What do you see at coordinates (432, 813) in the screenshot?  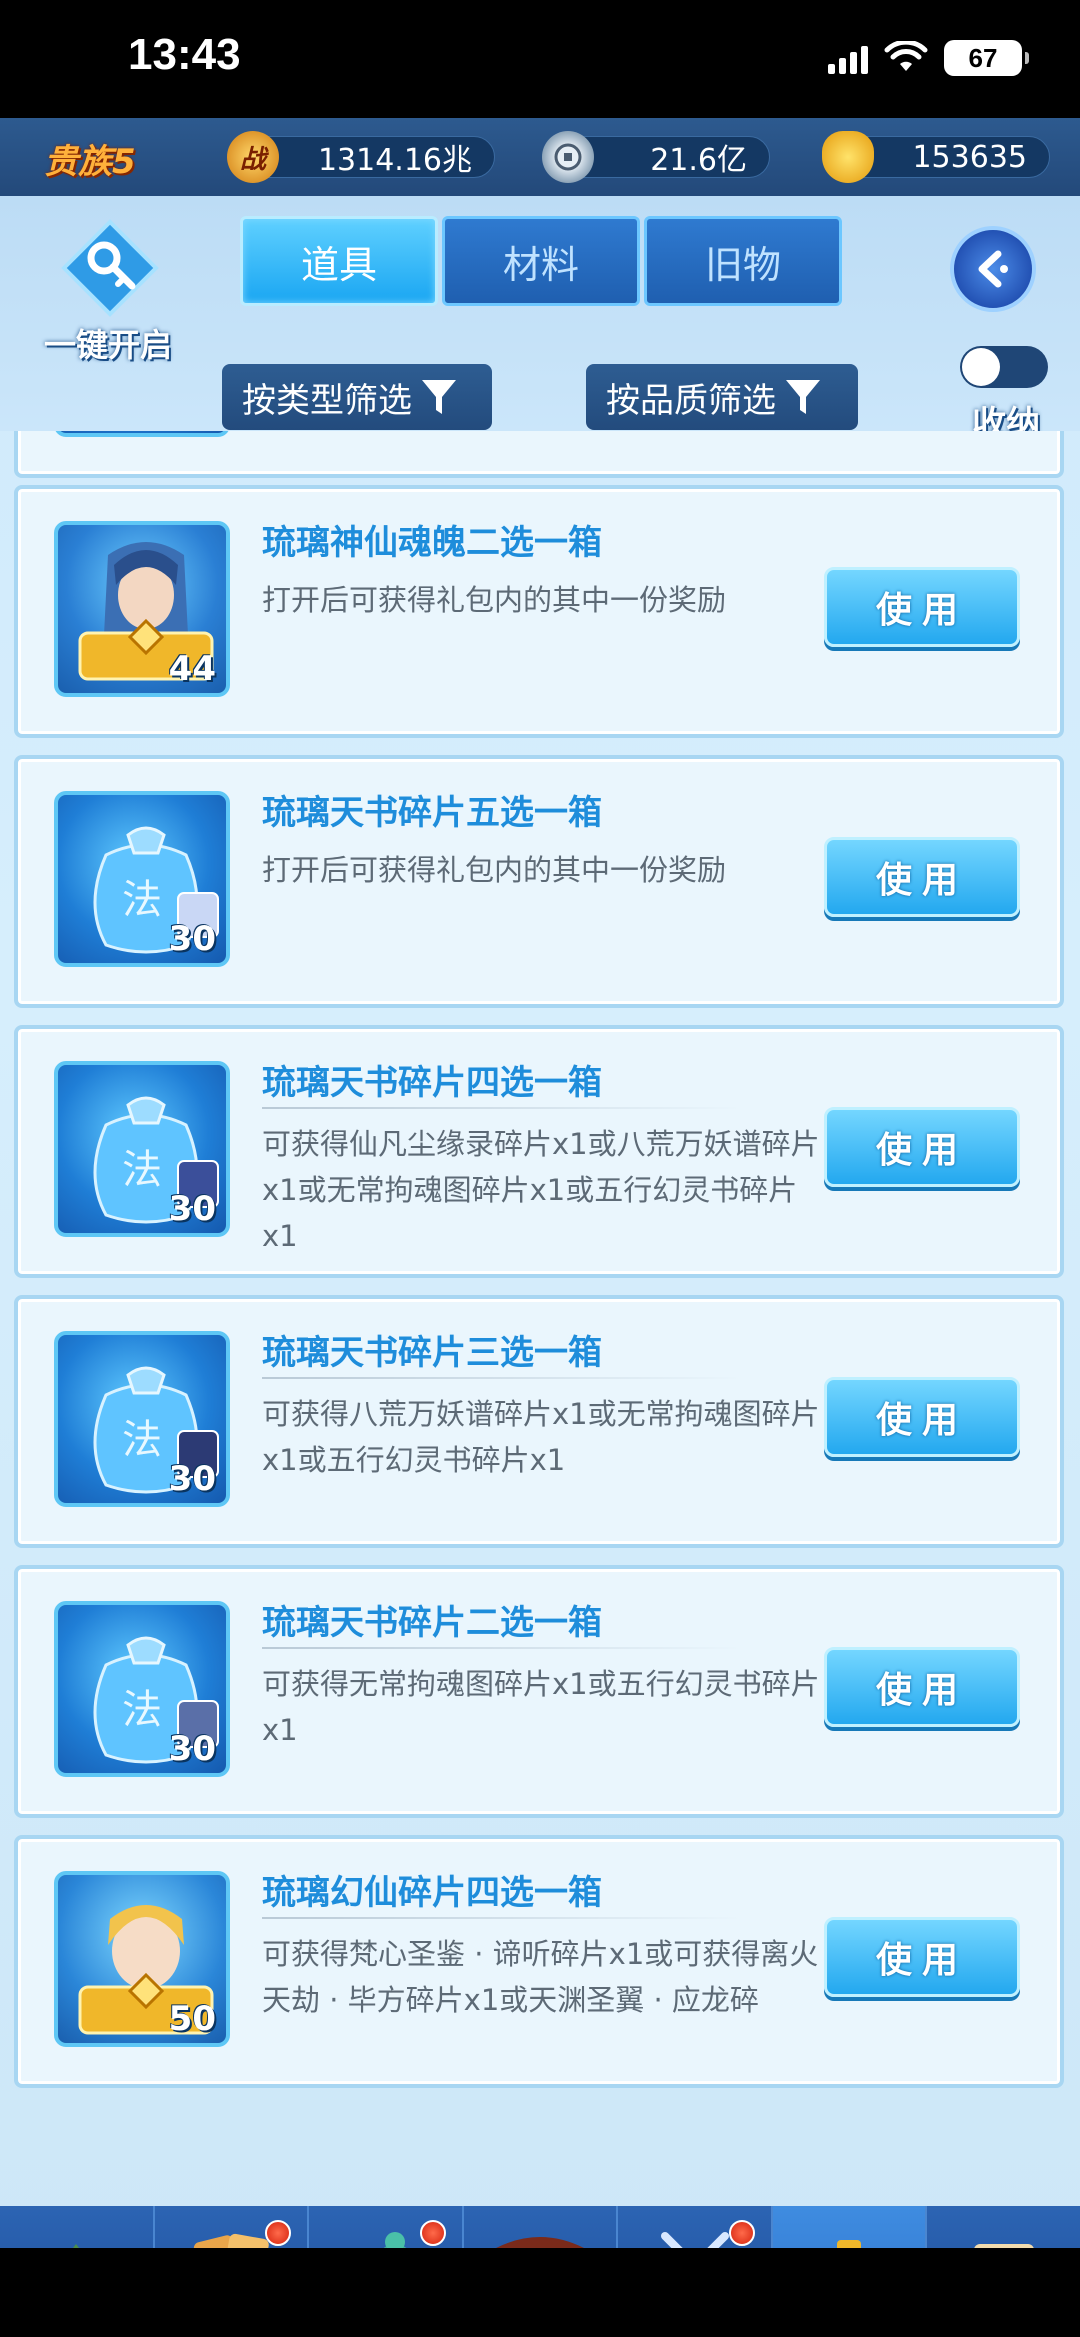 I see `item-name: 琉璃天书碎片五选一箱` at bounding box center [432, 813].